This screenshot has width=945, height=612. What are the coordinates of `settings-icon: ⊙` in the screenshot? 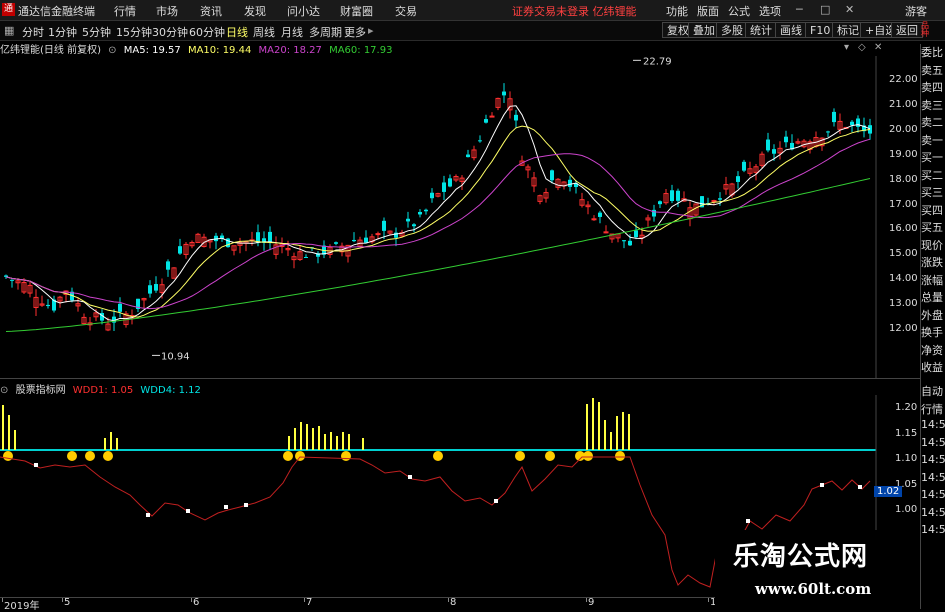 It's located at (112, 50).